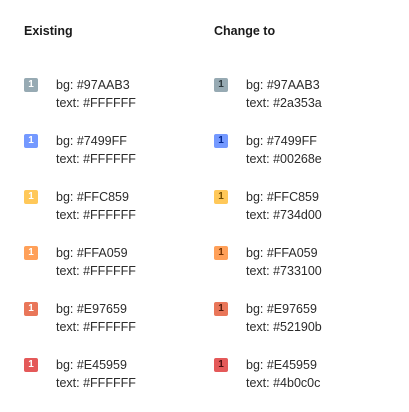 The image size is (409, 412). I want to click on text-color-text: text: #4b0c0c, so click(283, 383).